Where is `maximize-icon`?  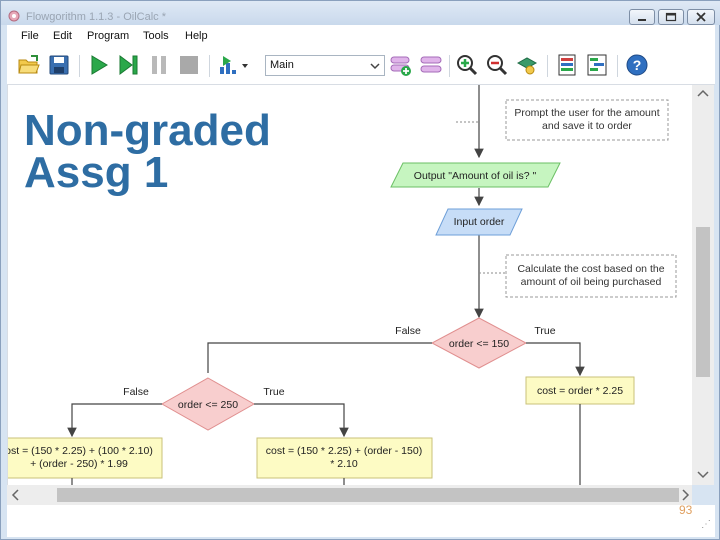
maximize-icon is located at coordinates (671, 17).